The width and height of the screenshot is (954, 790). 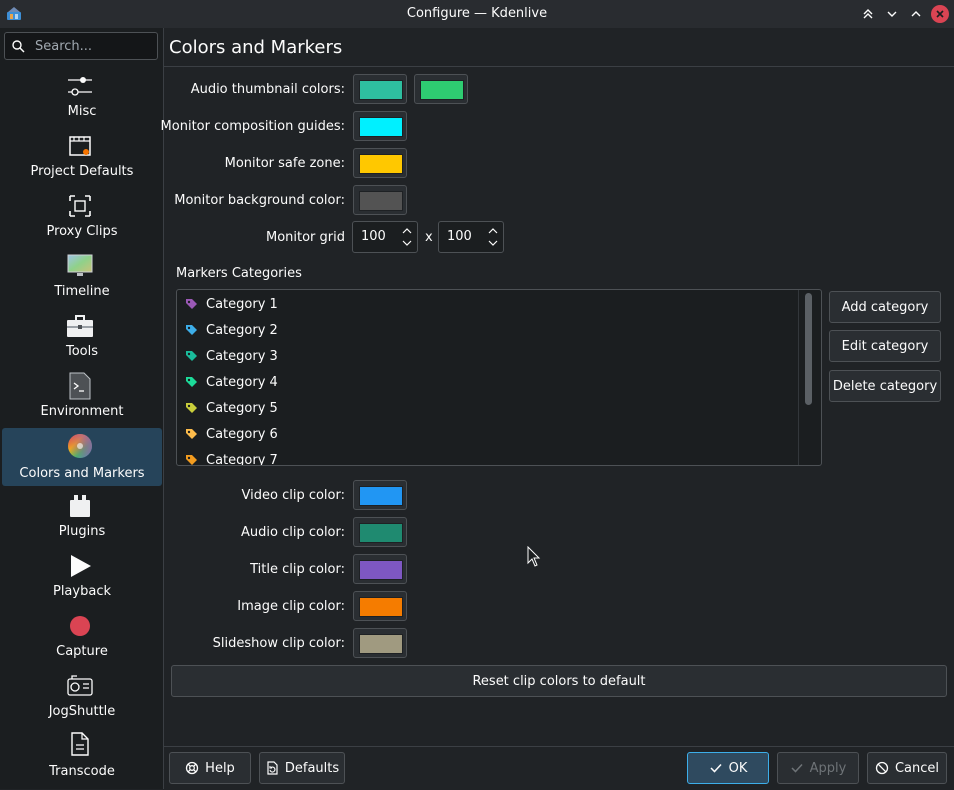 I want to click on search-input, so click(x=94, y=46).